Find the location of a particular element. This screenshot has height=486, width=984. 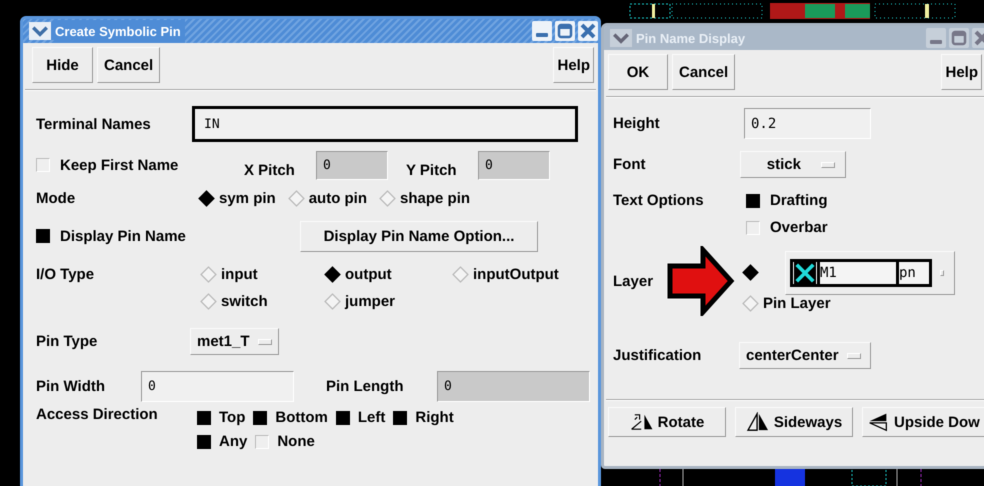

close-icon is located at coordinates (588, 31).